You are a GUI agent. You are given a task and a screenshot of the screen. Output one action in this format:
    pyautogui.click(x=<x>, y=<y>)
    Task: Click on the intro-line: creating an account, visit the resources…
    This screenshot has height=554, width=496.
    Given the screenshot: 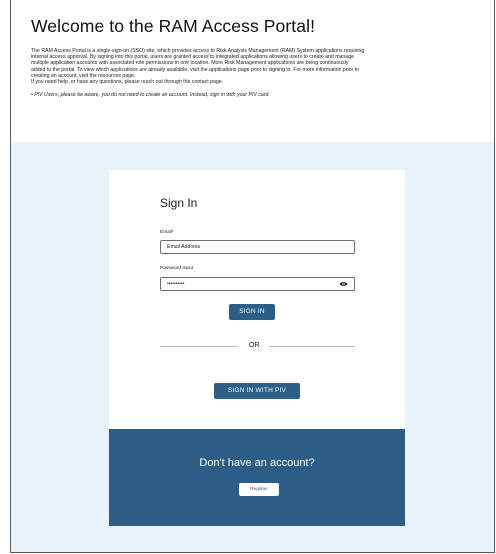 What is the action you would take?
    pyautogui.click(x=83, y=75)
    